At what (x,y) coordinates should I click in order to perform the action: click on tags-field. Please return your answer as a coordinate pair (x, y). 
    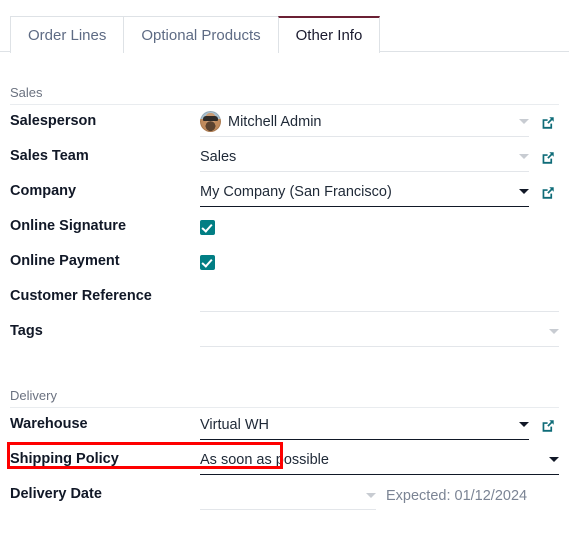
    Looking at the image, I should click on (379, 332).